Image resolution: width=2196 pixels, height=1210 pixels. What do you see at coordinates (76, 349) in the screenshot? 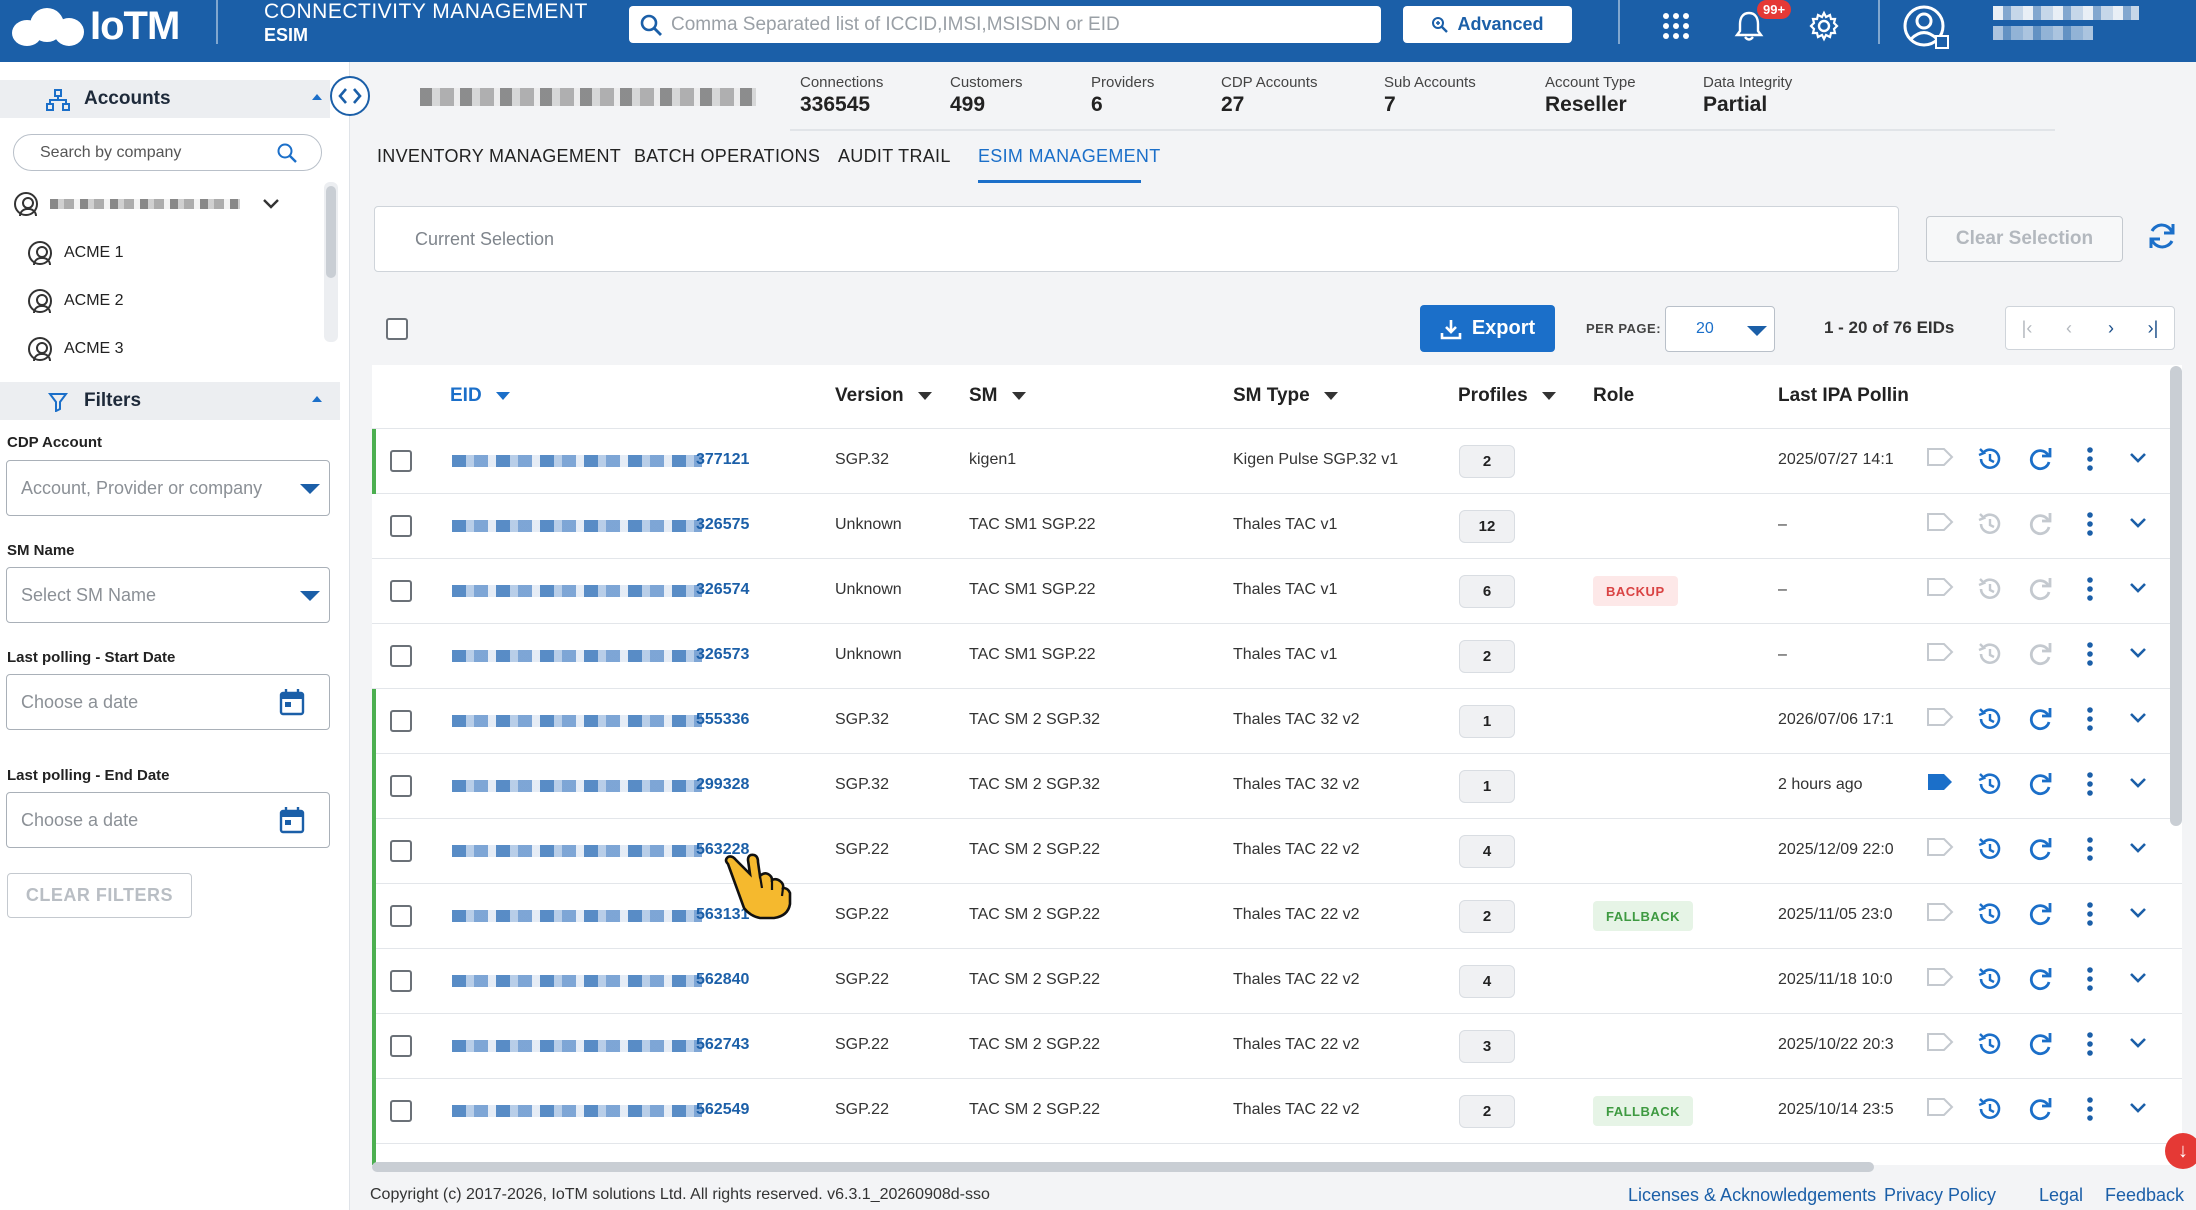
I see `tree-item-acme-3: ACME 3` at bounding box center [76, 349].